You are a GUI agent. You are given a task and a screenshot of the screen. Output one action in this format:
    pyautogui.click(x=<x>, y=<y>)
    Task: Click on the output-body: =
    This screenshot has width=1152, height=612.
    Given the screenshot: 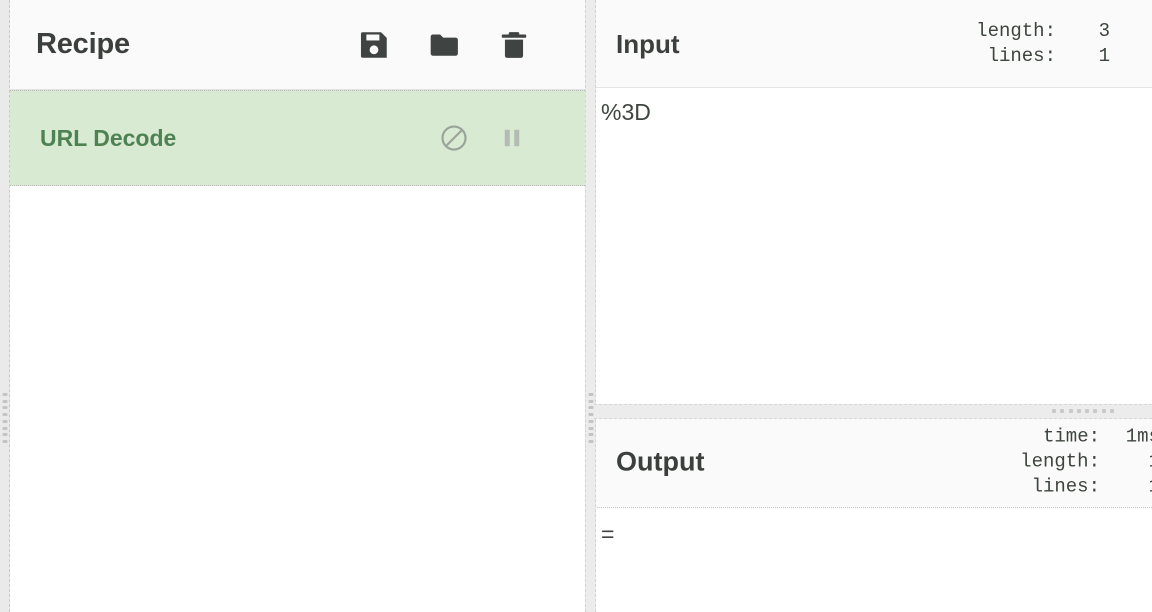 What is the action you would take?
    pyautogui.click(x=873, y=560)
    